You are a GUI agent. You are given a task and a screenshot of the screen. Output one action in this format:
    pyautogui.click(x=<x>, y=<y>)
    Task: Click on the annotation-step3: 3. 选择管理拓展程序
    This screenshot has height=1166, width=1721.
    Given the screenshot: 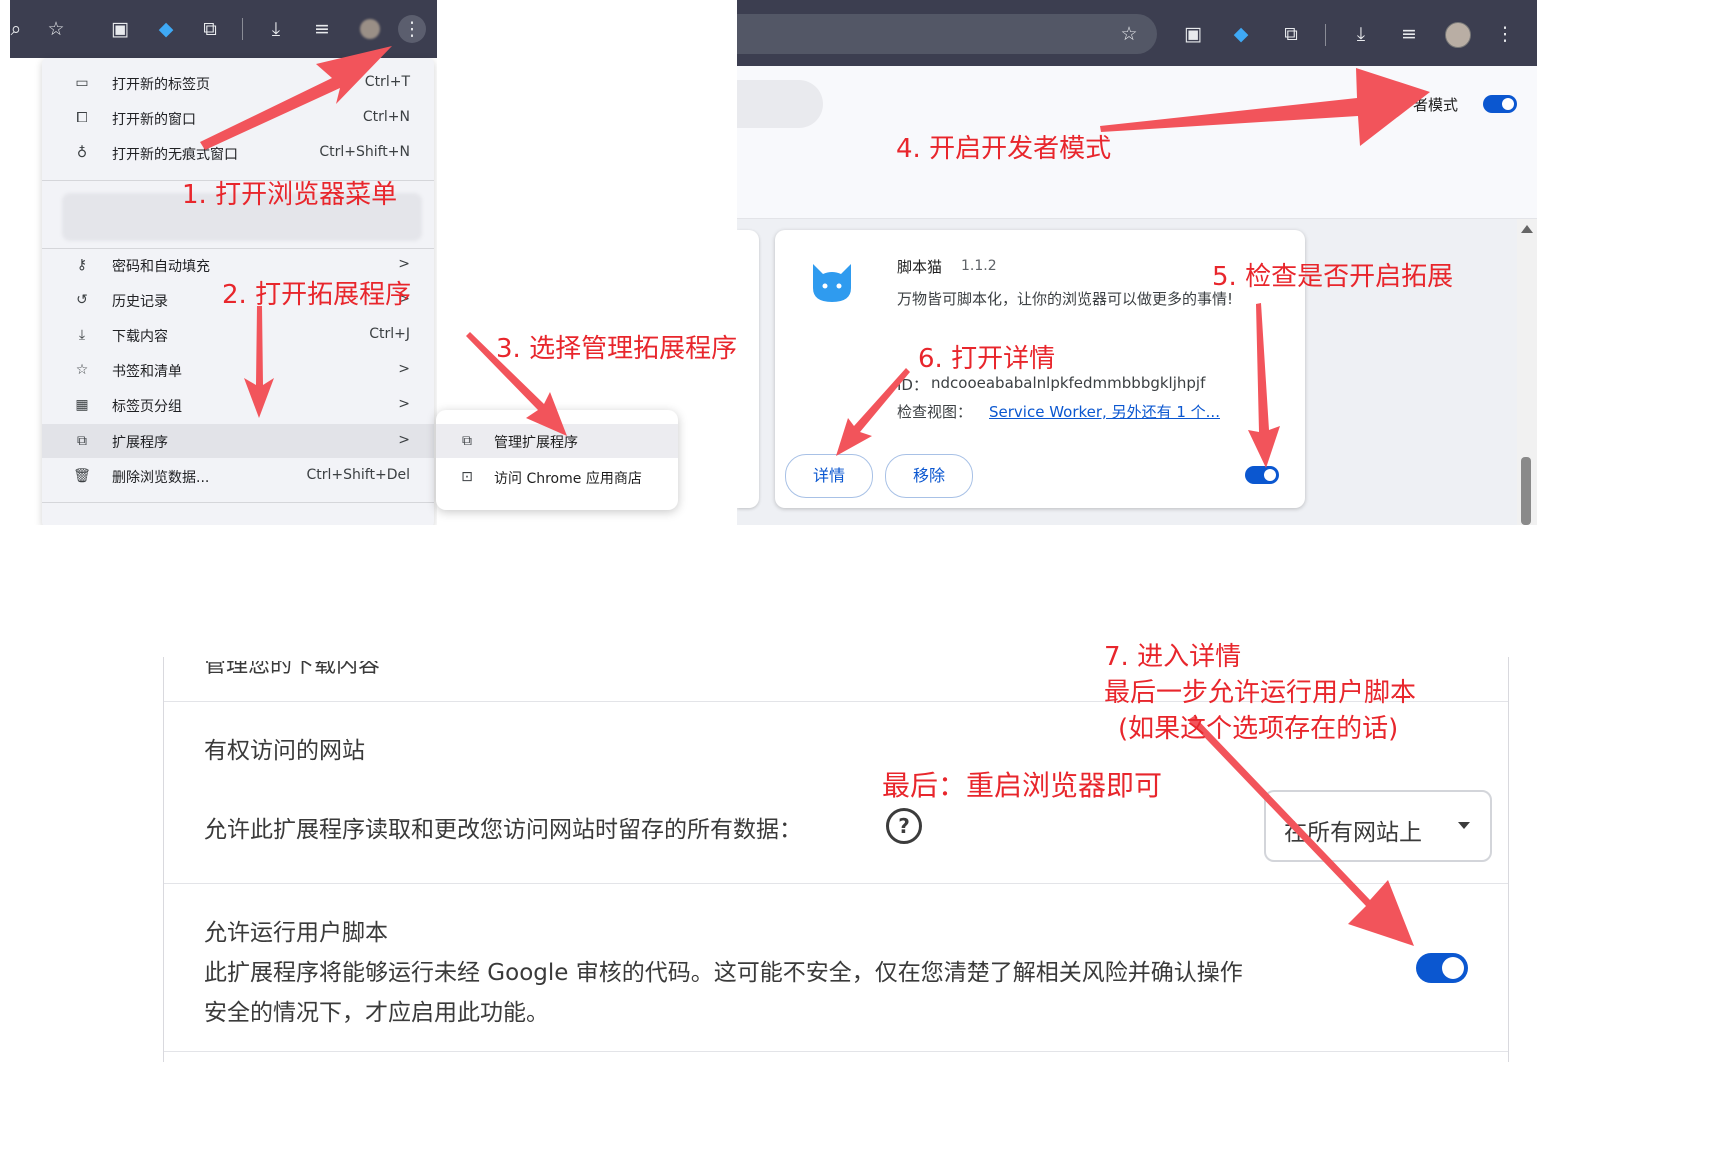 What is the action you would take?
    pyautogui.click(x=617, y=349)
    